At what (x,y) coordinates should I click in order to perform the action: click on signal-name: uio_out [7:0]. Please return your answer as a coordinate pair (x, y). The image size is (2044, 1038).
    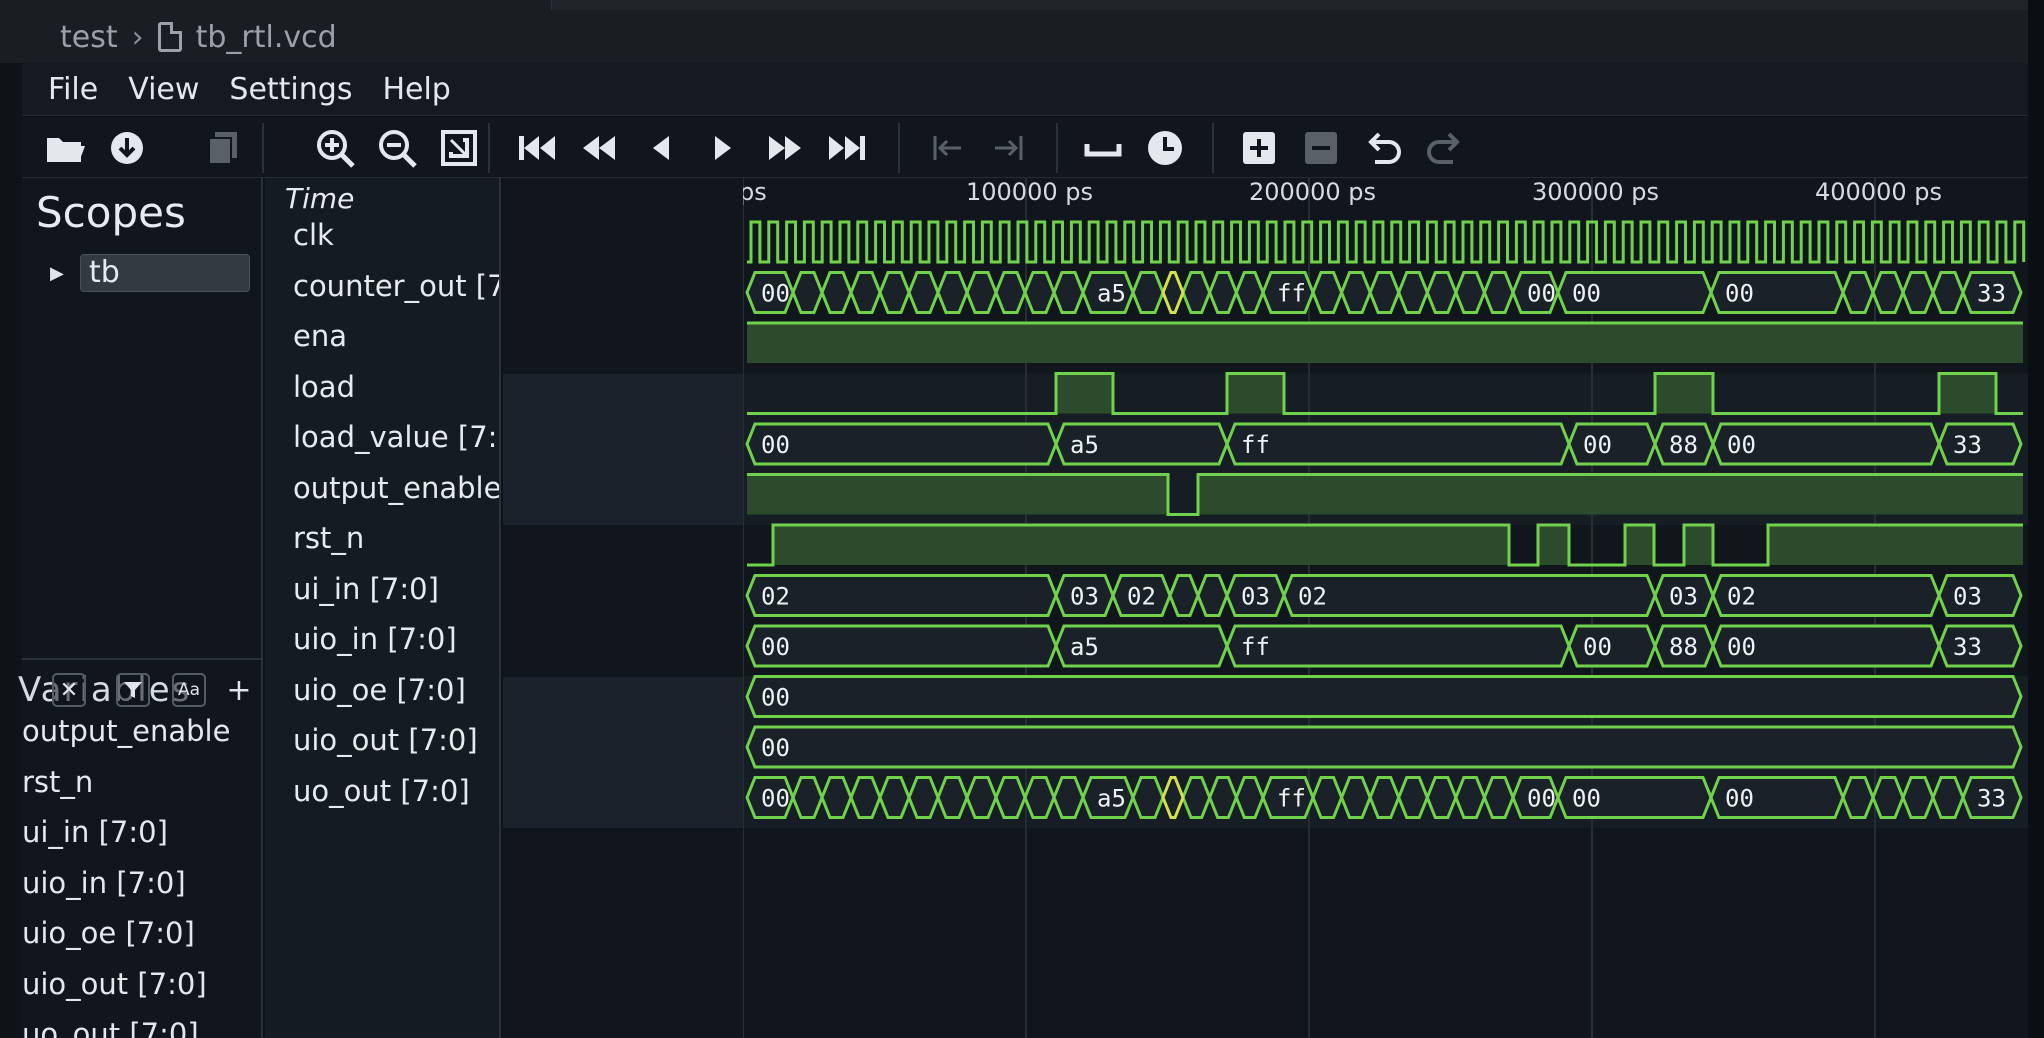
    Looking at the image, I should click on (385, 740).